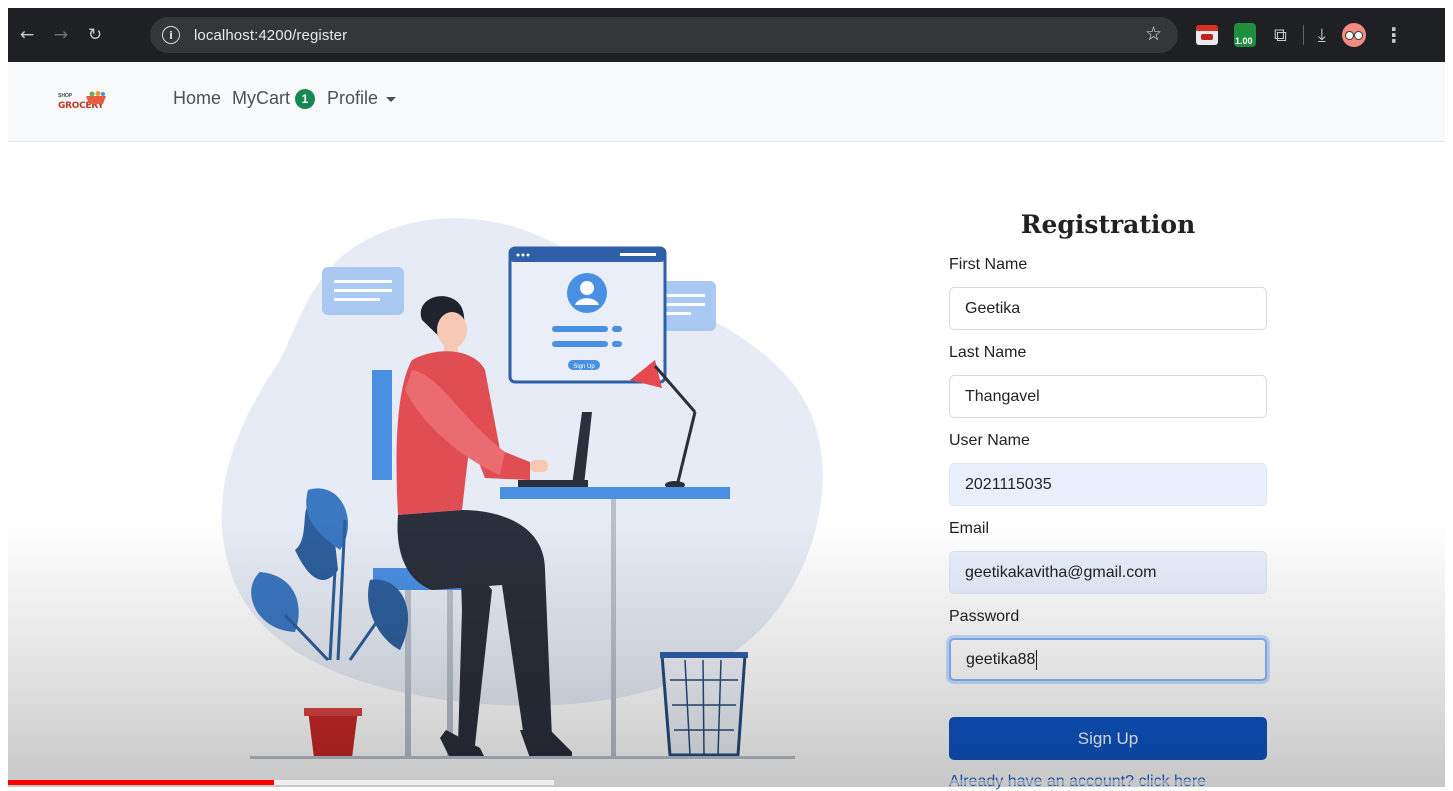  Describe the element at coordinates (95, 35) in the screenshot. I see `reload-icon: ↻` at that location.